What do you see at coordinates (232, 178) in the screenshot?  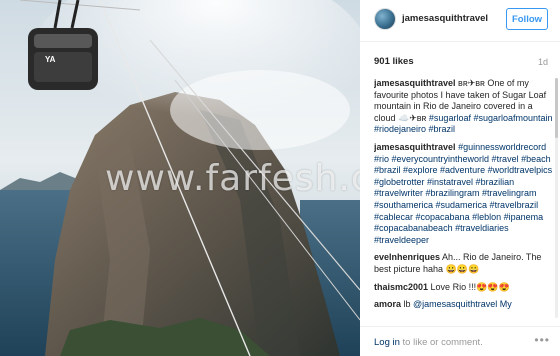 I see `watermark: www.farfesh.com` at bounding box center [232, 178].